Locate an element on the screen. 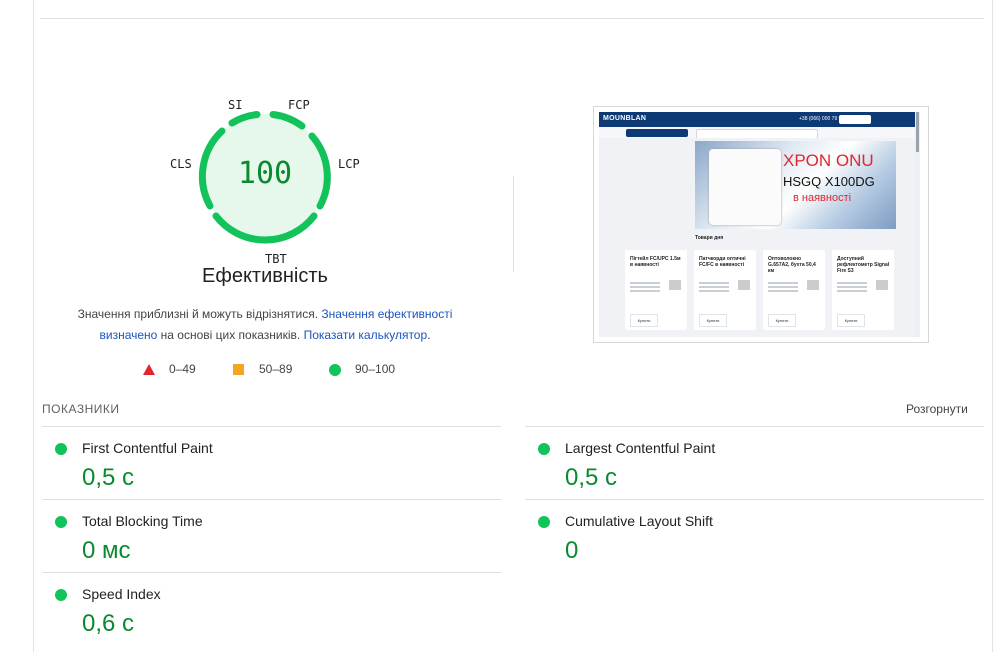 The image size is (1000, 656). product-card: Пігтейл FC/UPC 1.5м в наявності Купити is located at coordinates (656, 290).